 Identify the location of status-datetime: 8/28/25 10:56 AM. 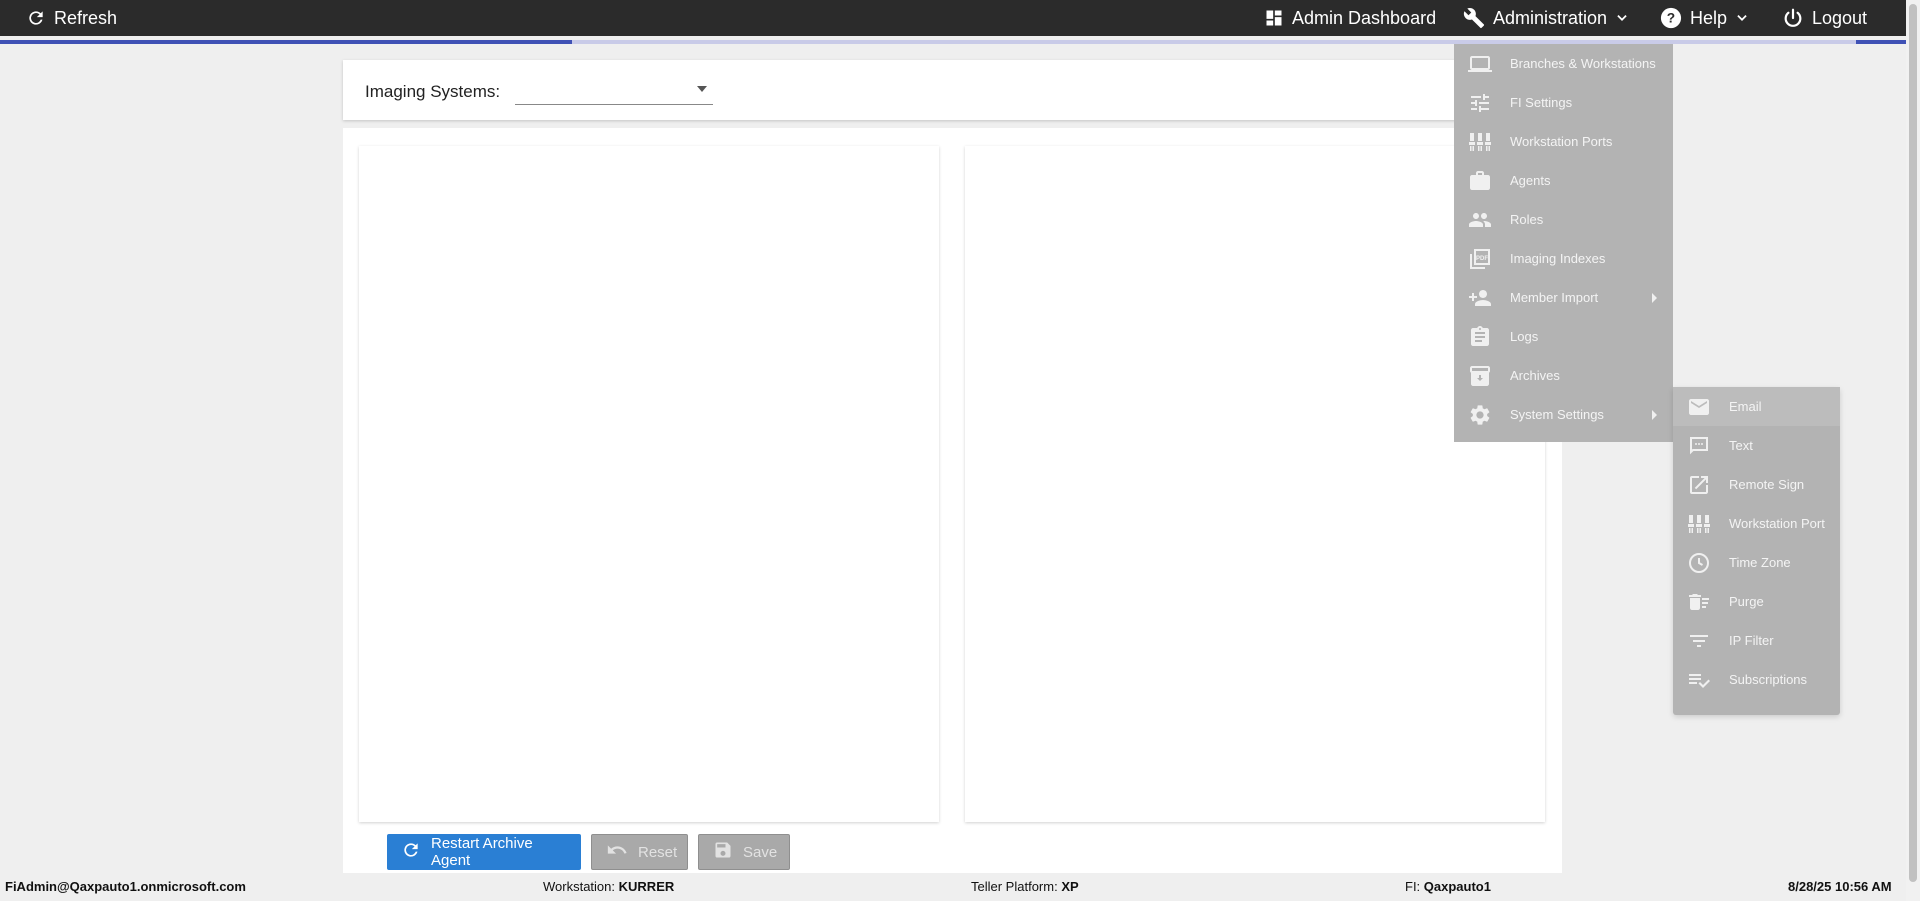
(1840, 886).